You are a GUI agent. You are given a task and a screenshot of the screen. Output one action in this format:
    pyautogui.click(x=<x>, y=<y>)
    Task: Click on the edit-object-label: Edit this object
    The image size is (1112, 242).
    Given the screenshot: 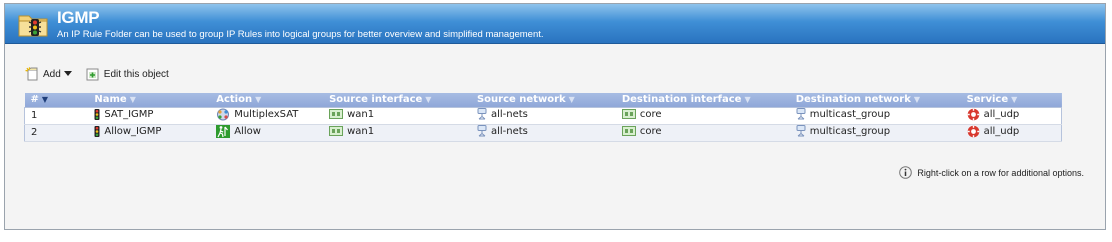 What is the action you would take?
    pyautogui.click(x=136, y=74)
    